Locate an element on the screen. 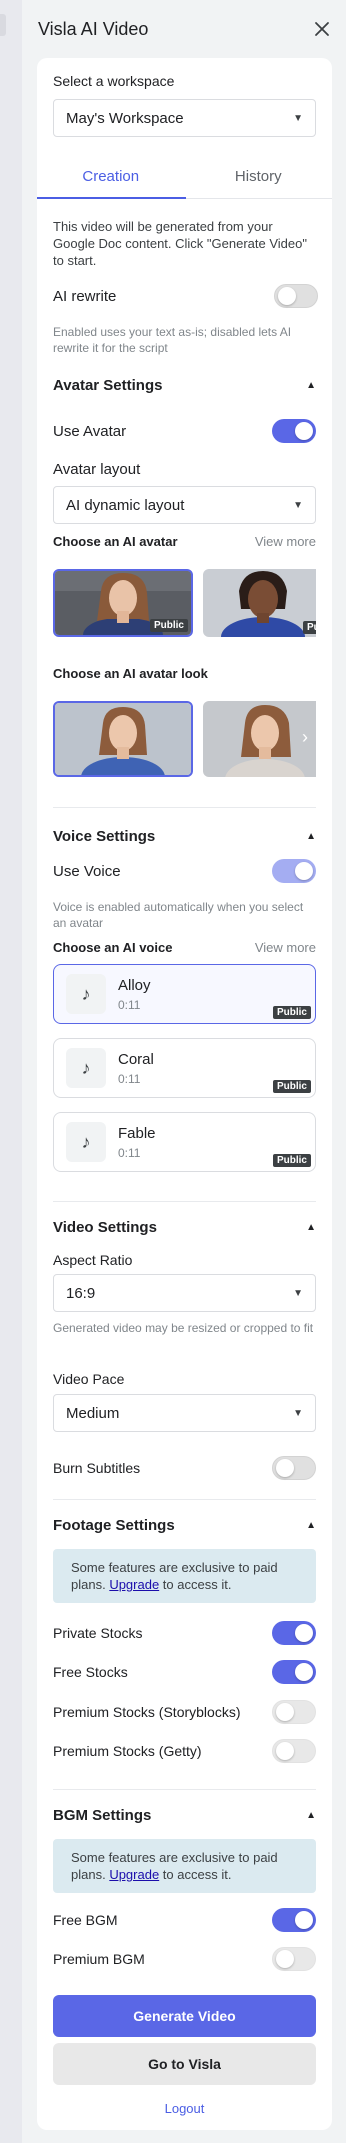  footage-settings-header: Footage Settings ▲ is located at coordinates (184, 1525).